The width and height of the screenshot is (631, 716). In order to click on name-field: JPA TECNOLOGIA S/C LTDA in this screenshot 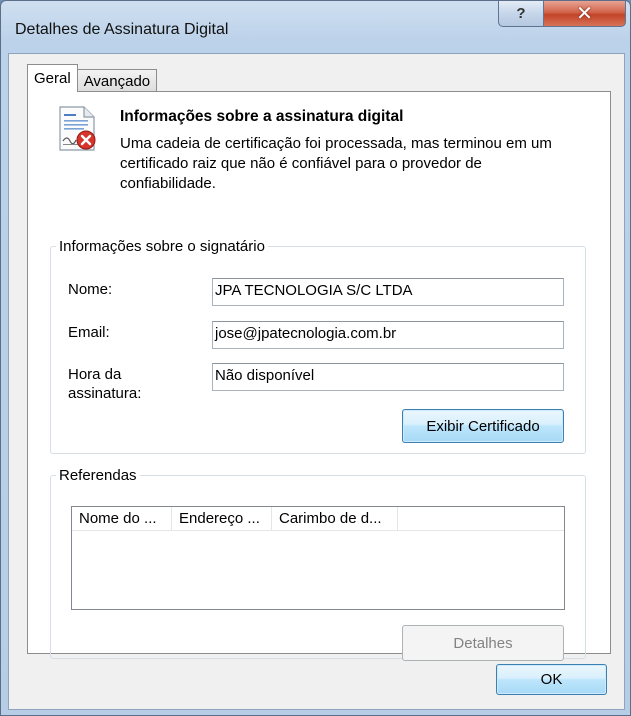, I will do `click(388, 292)`.